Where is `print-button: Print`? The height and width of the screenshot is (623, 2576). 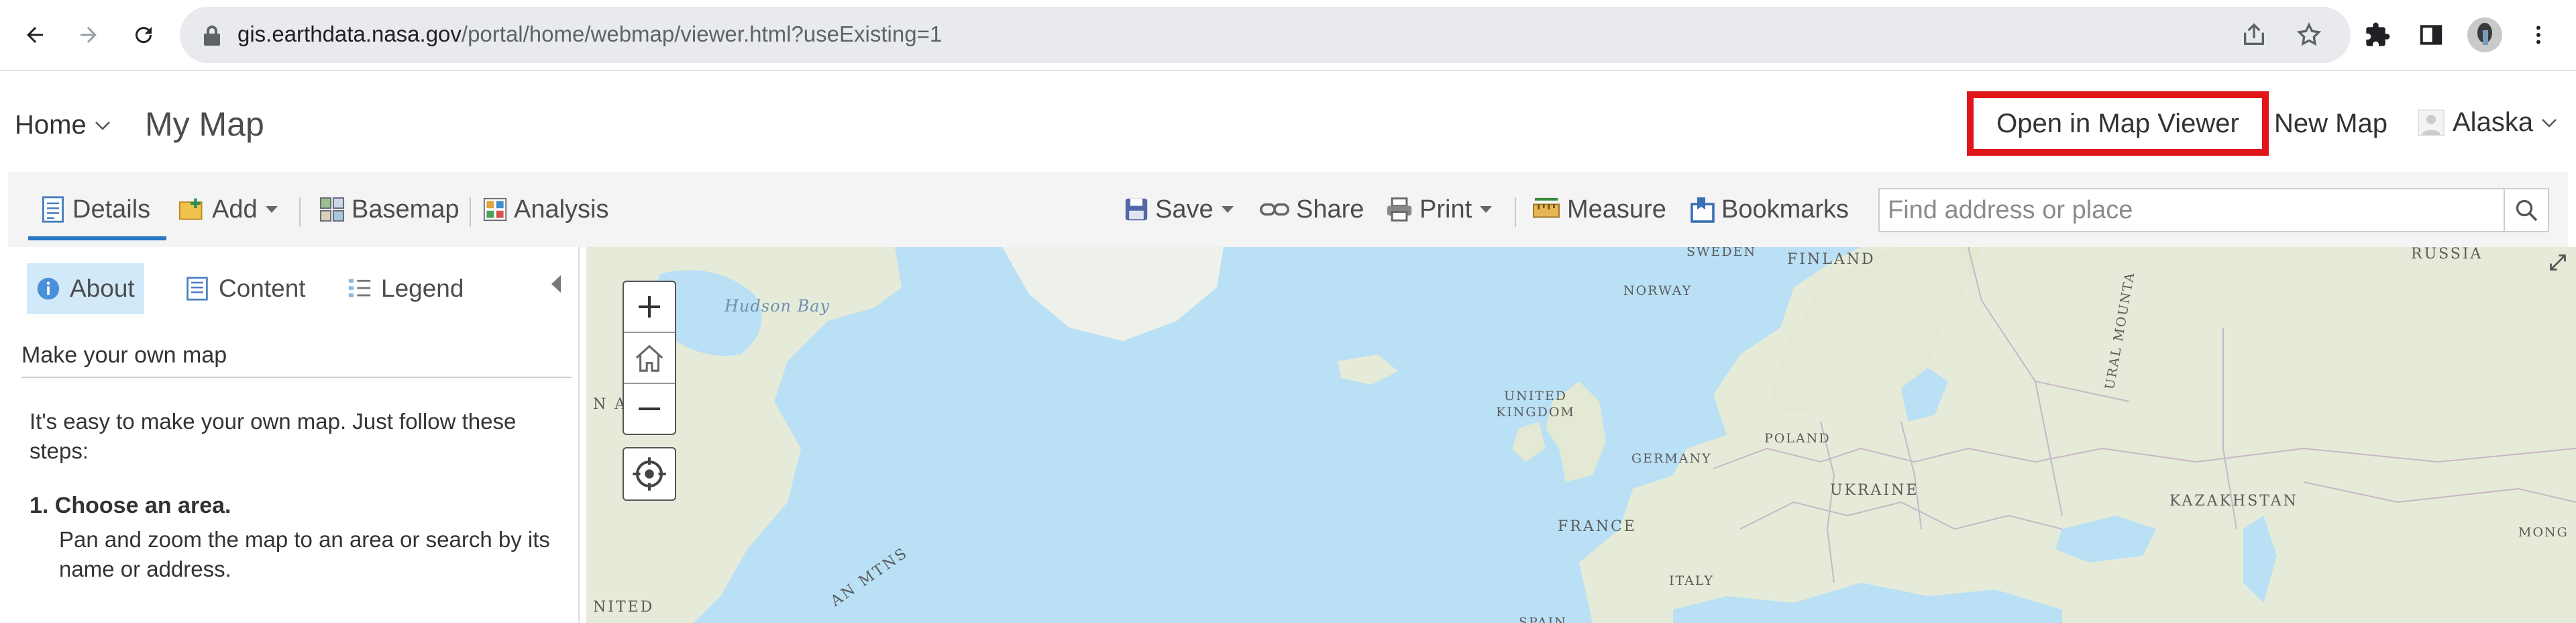 print-button: Print is located at coordinates (1439, 210).